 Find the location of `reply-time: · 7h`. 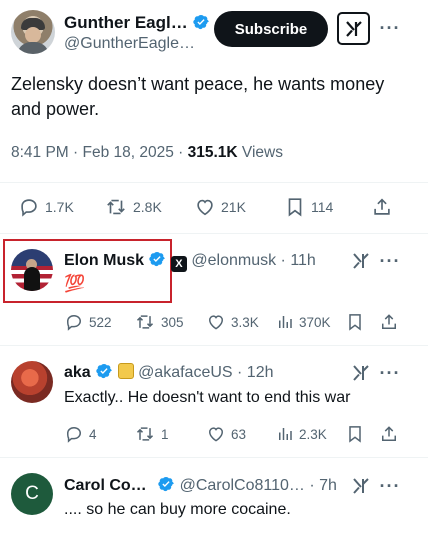

reply-time: · 7h is located at coordinates (323, 485).